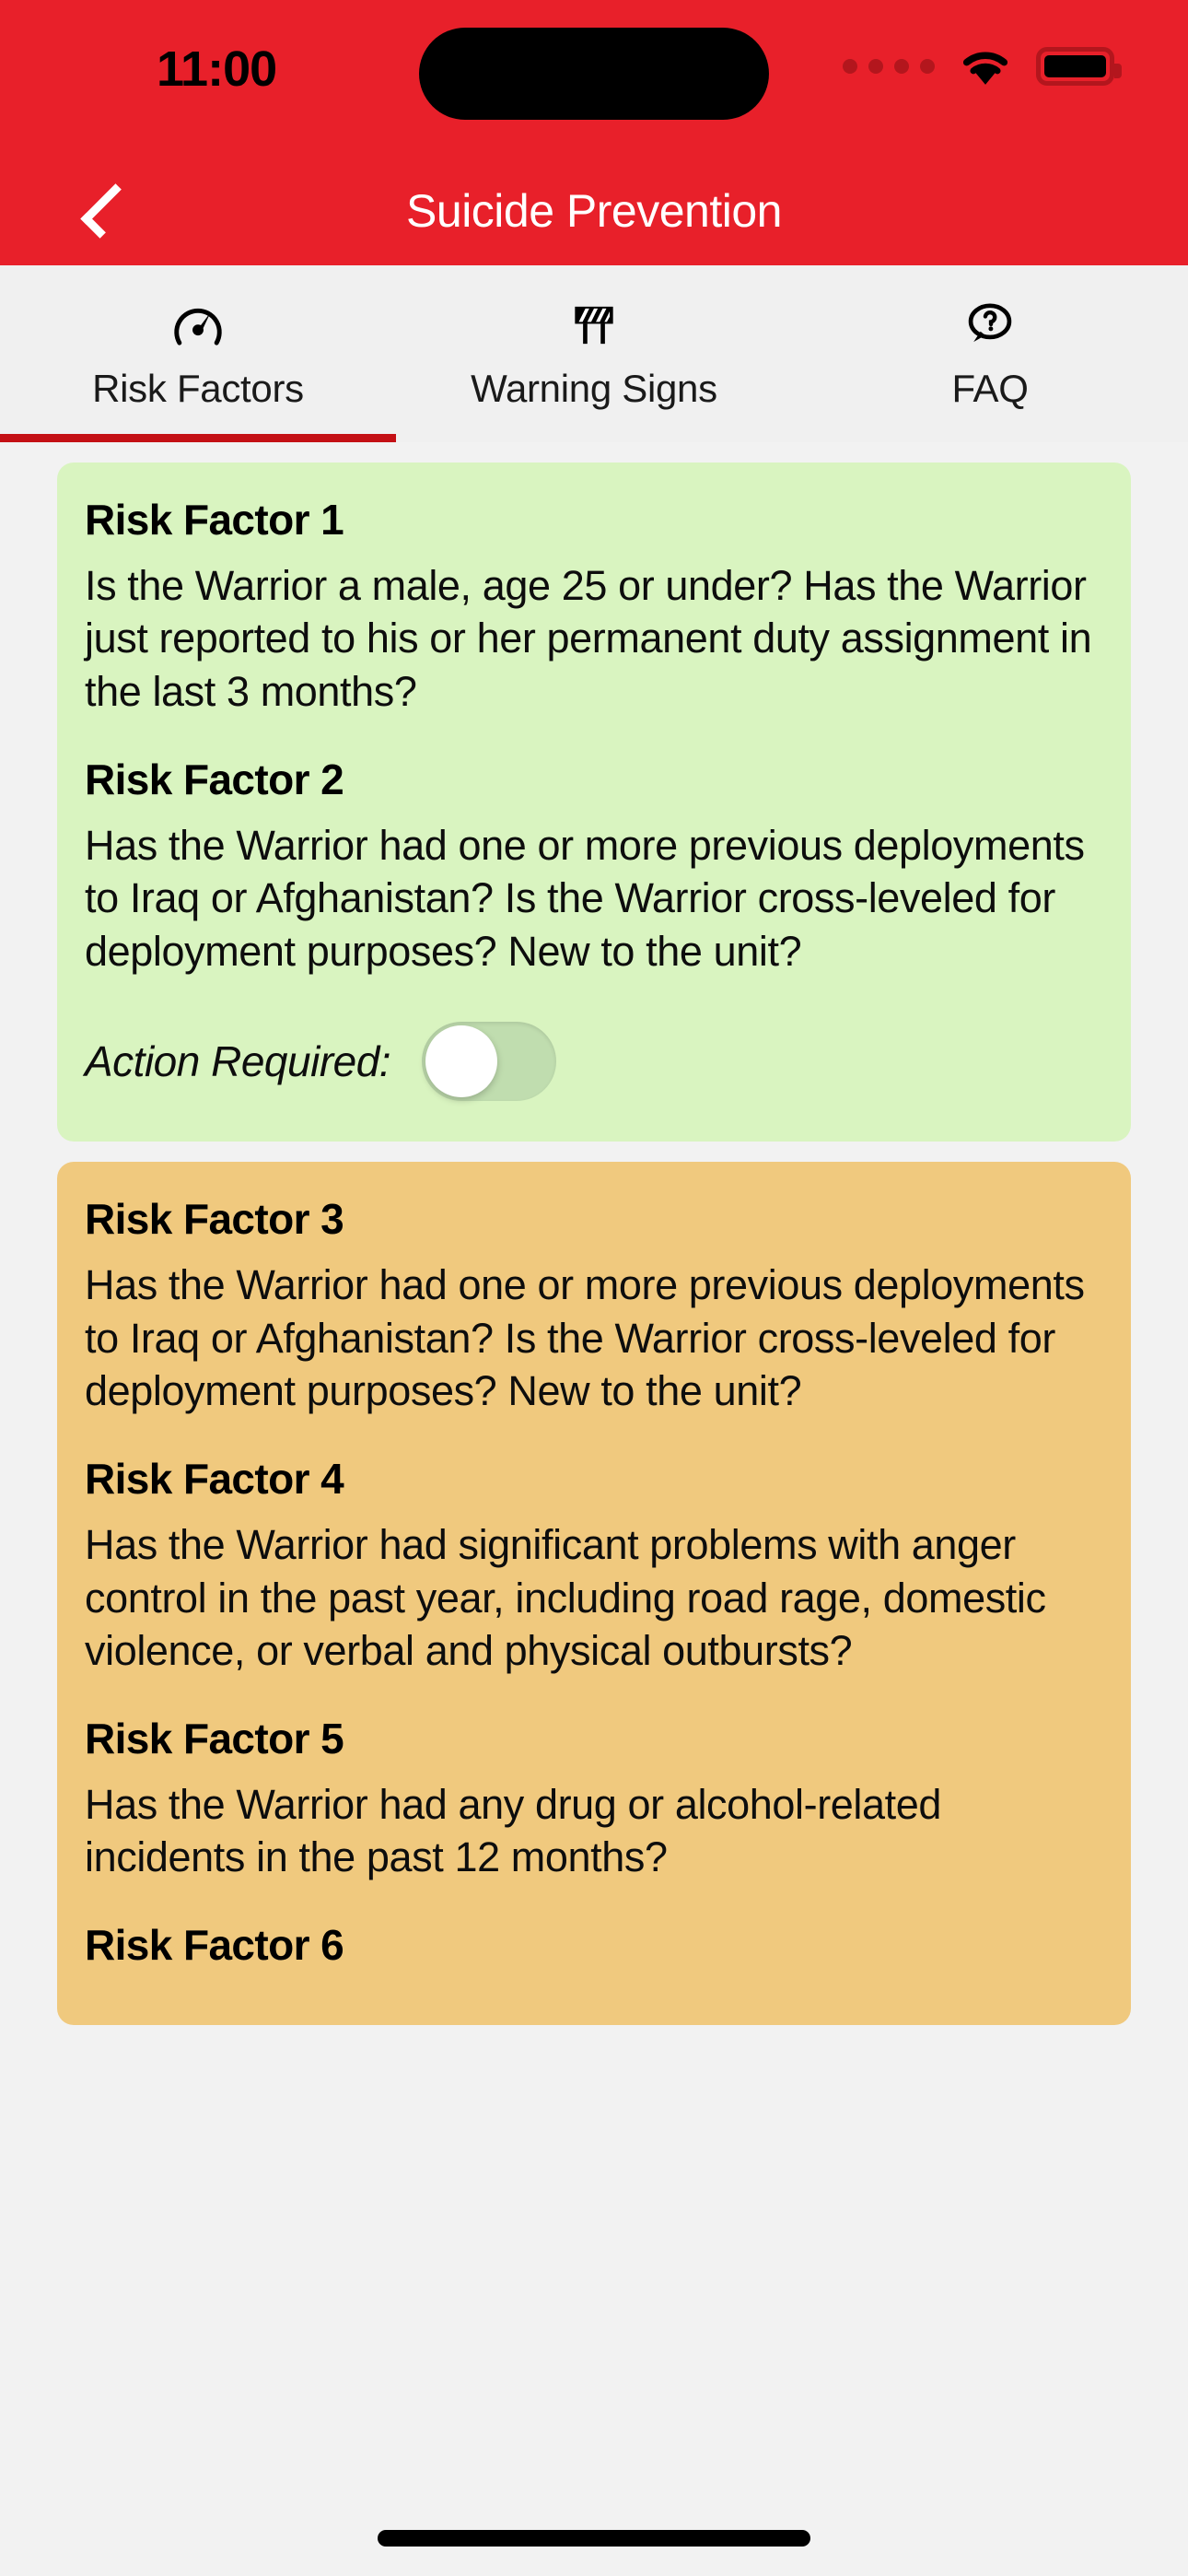  Describe the element at coordinates (1079, 66) in the screenshot. I see `battery-icon` at that location.